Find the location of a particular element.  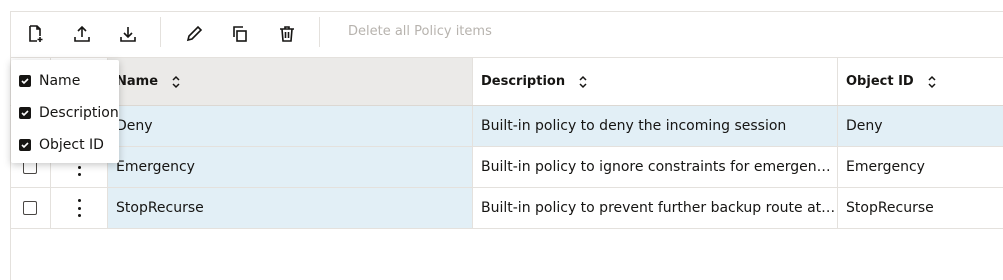

cell-object-id-text: Deny is located at coordinates (864, 126).